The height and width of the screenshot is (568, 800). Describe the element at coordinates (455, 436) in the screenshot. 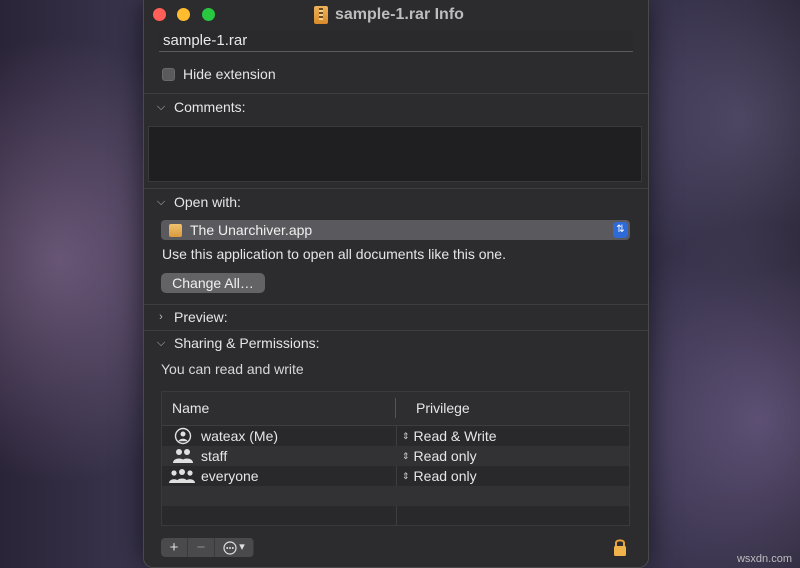

I see `privilege-value: Read & Write` at that location.